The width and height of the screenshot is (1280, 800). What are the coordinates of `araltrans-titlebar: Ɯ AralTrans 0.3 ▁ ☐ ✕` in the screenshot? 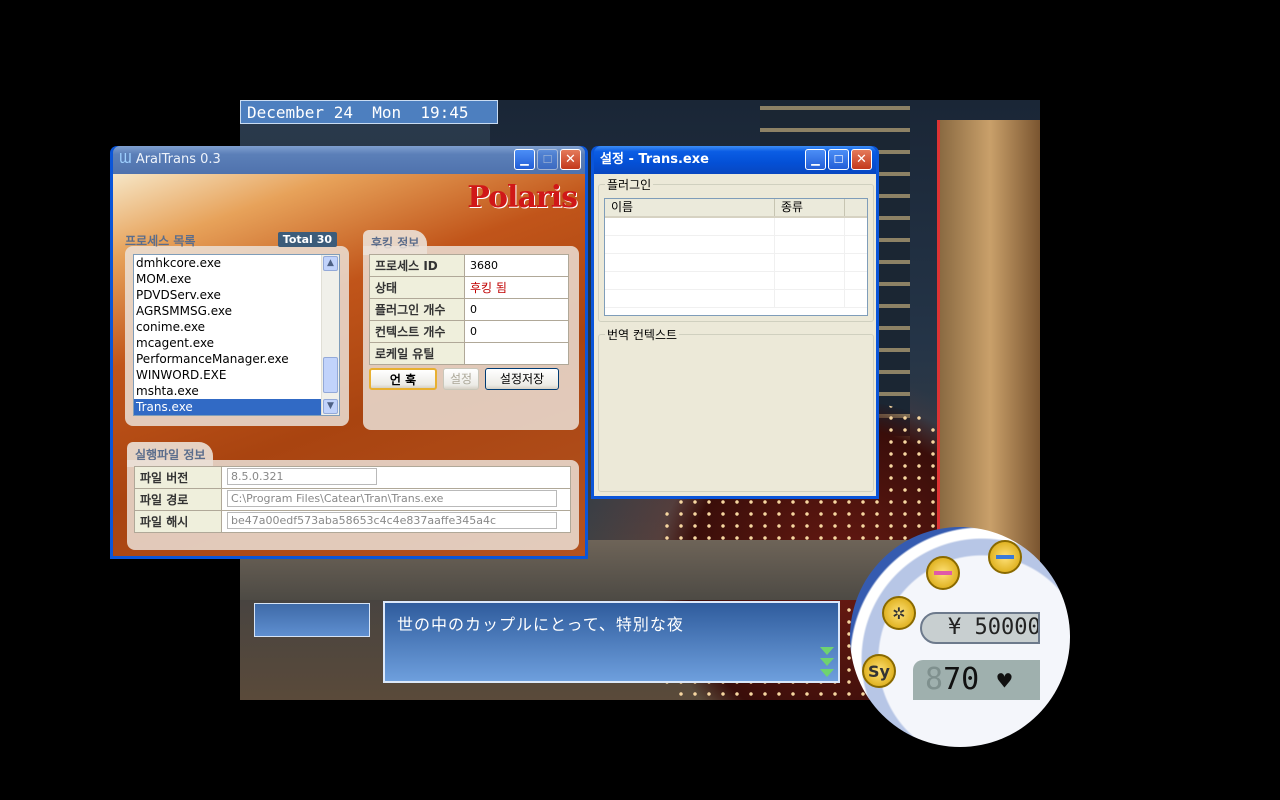 It's located at (349, 160).